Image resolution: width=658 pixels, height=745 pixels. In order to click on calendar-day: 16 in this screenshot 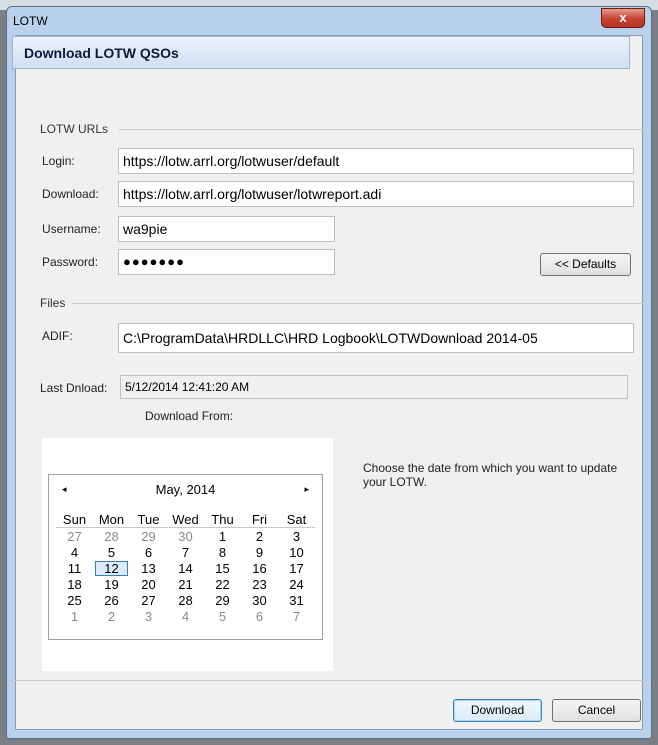, I will do `click(259, 568)`.